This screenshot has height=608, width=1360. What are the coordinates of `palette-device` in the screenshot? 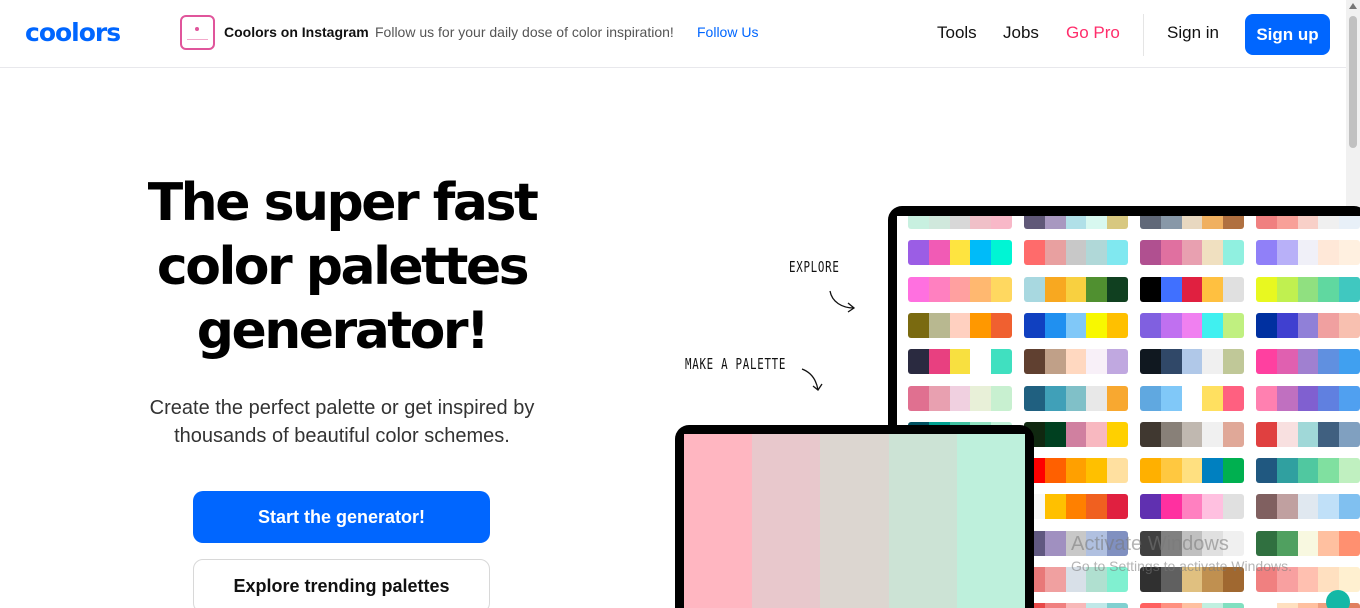 It's located at (854, 516).